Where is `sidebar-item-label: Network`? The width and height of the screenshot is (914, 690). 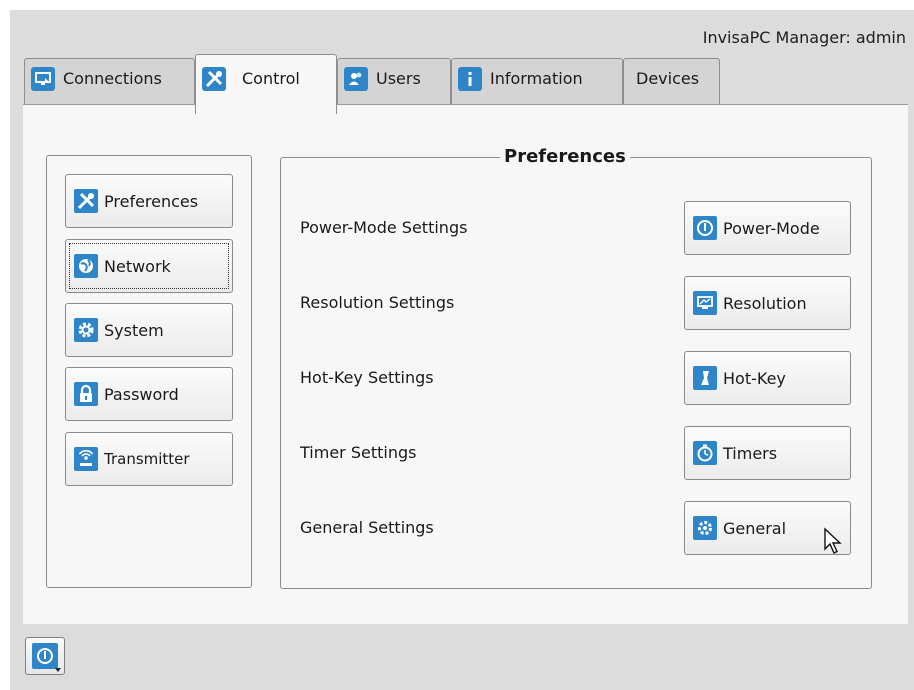 sidebar-item-label: Network is located at coordinates (137, 266).